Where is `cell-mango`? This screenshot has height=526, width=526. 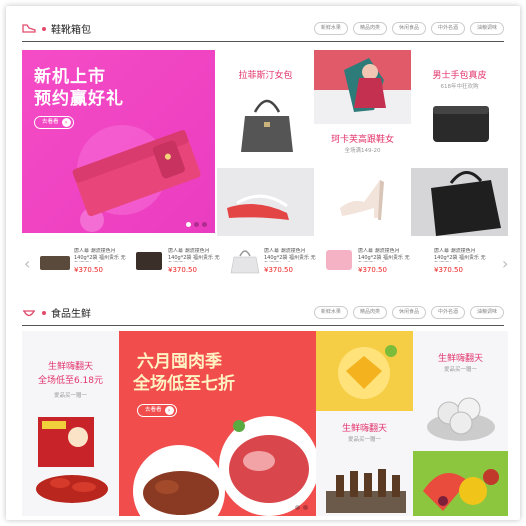
cell-mango is located at coordinates (364, 371).